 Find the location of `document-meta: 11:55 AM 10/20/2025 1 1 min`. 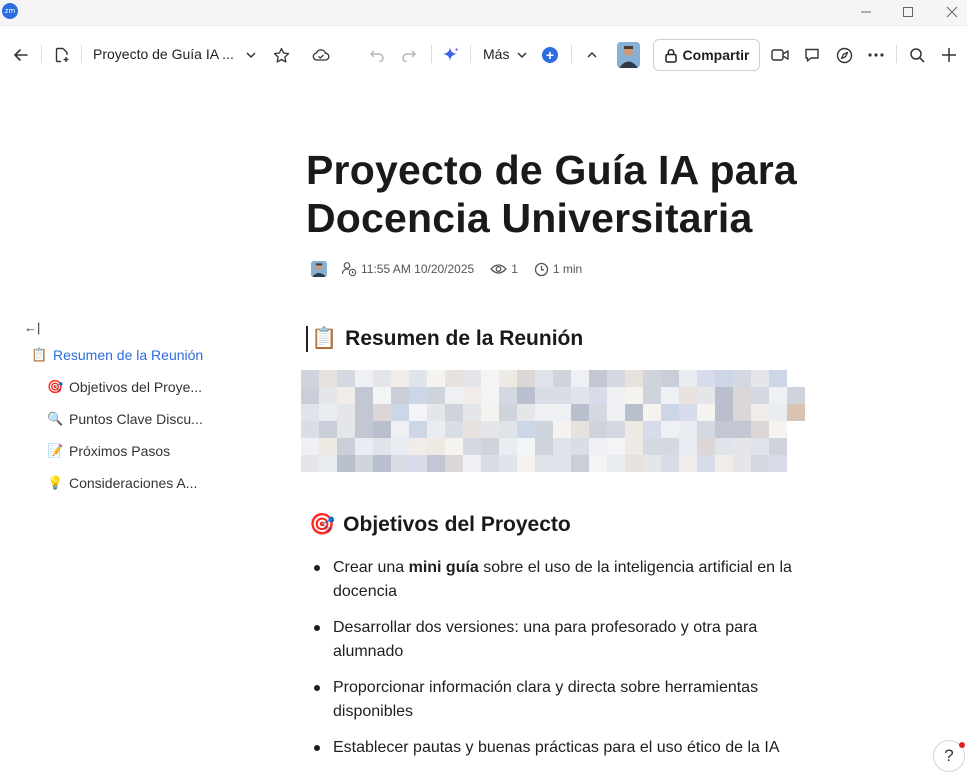

document-meta: 11:55 AM 10/20/2025 1 1 min is located at coordinates (446, 269).